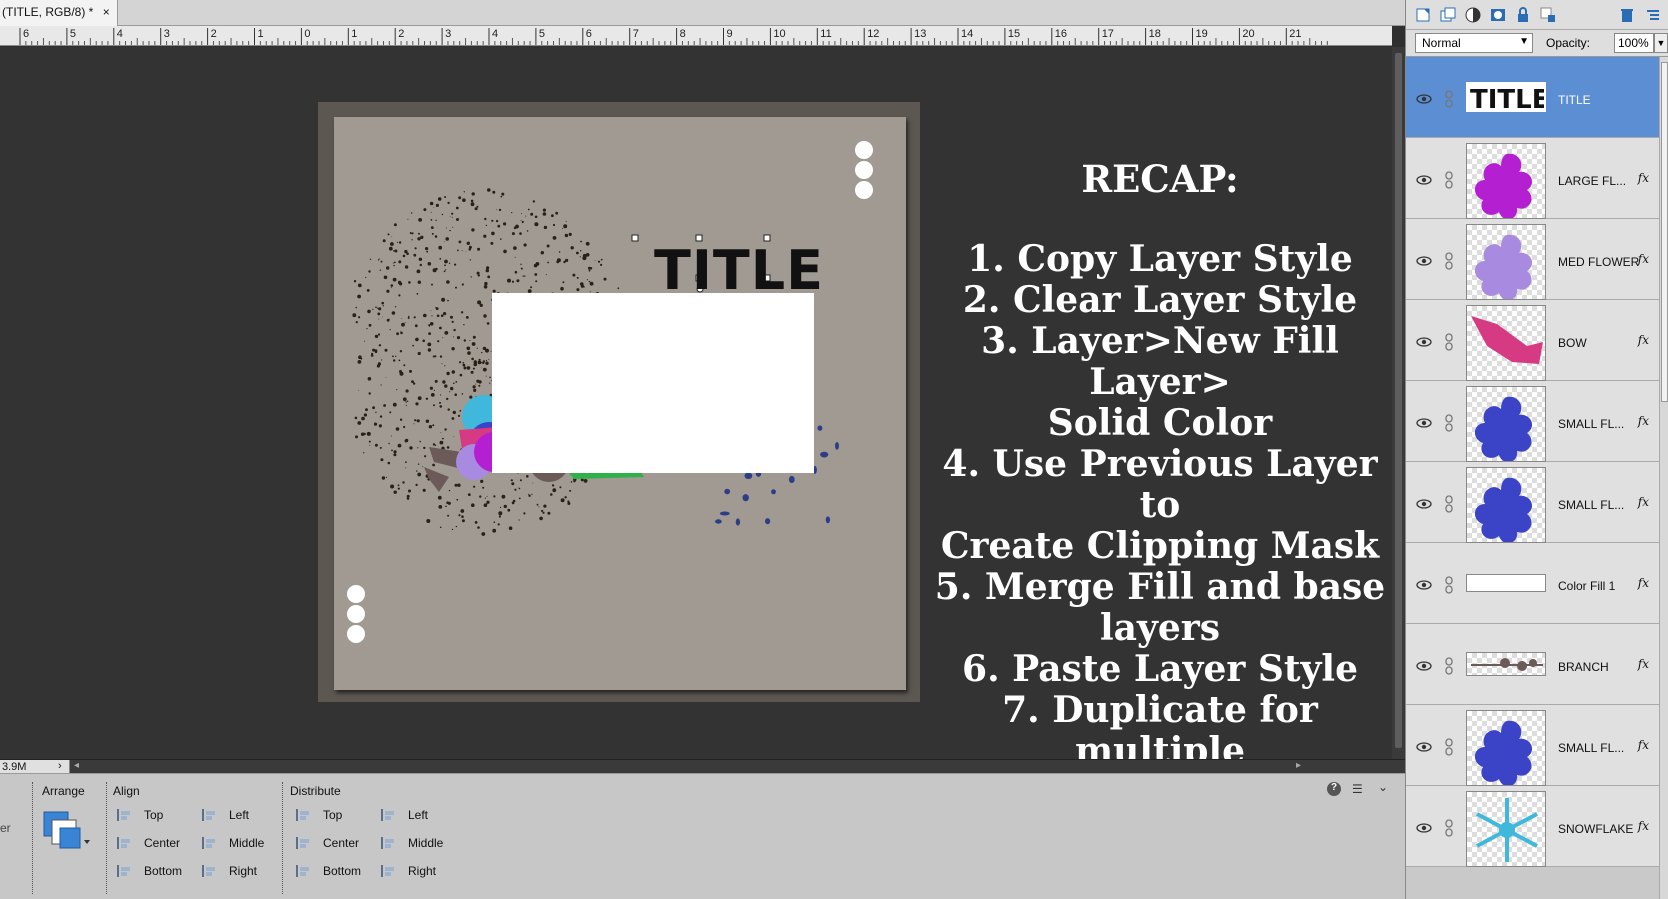  Describe the element at coordinates (1423, 15) in the screenshot. I see `new-layer-icon` at that location.